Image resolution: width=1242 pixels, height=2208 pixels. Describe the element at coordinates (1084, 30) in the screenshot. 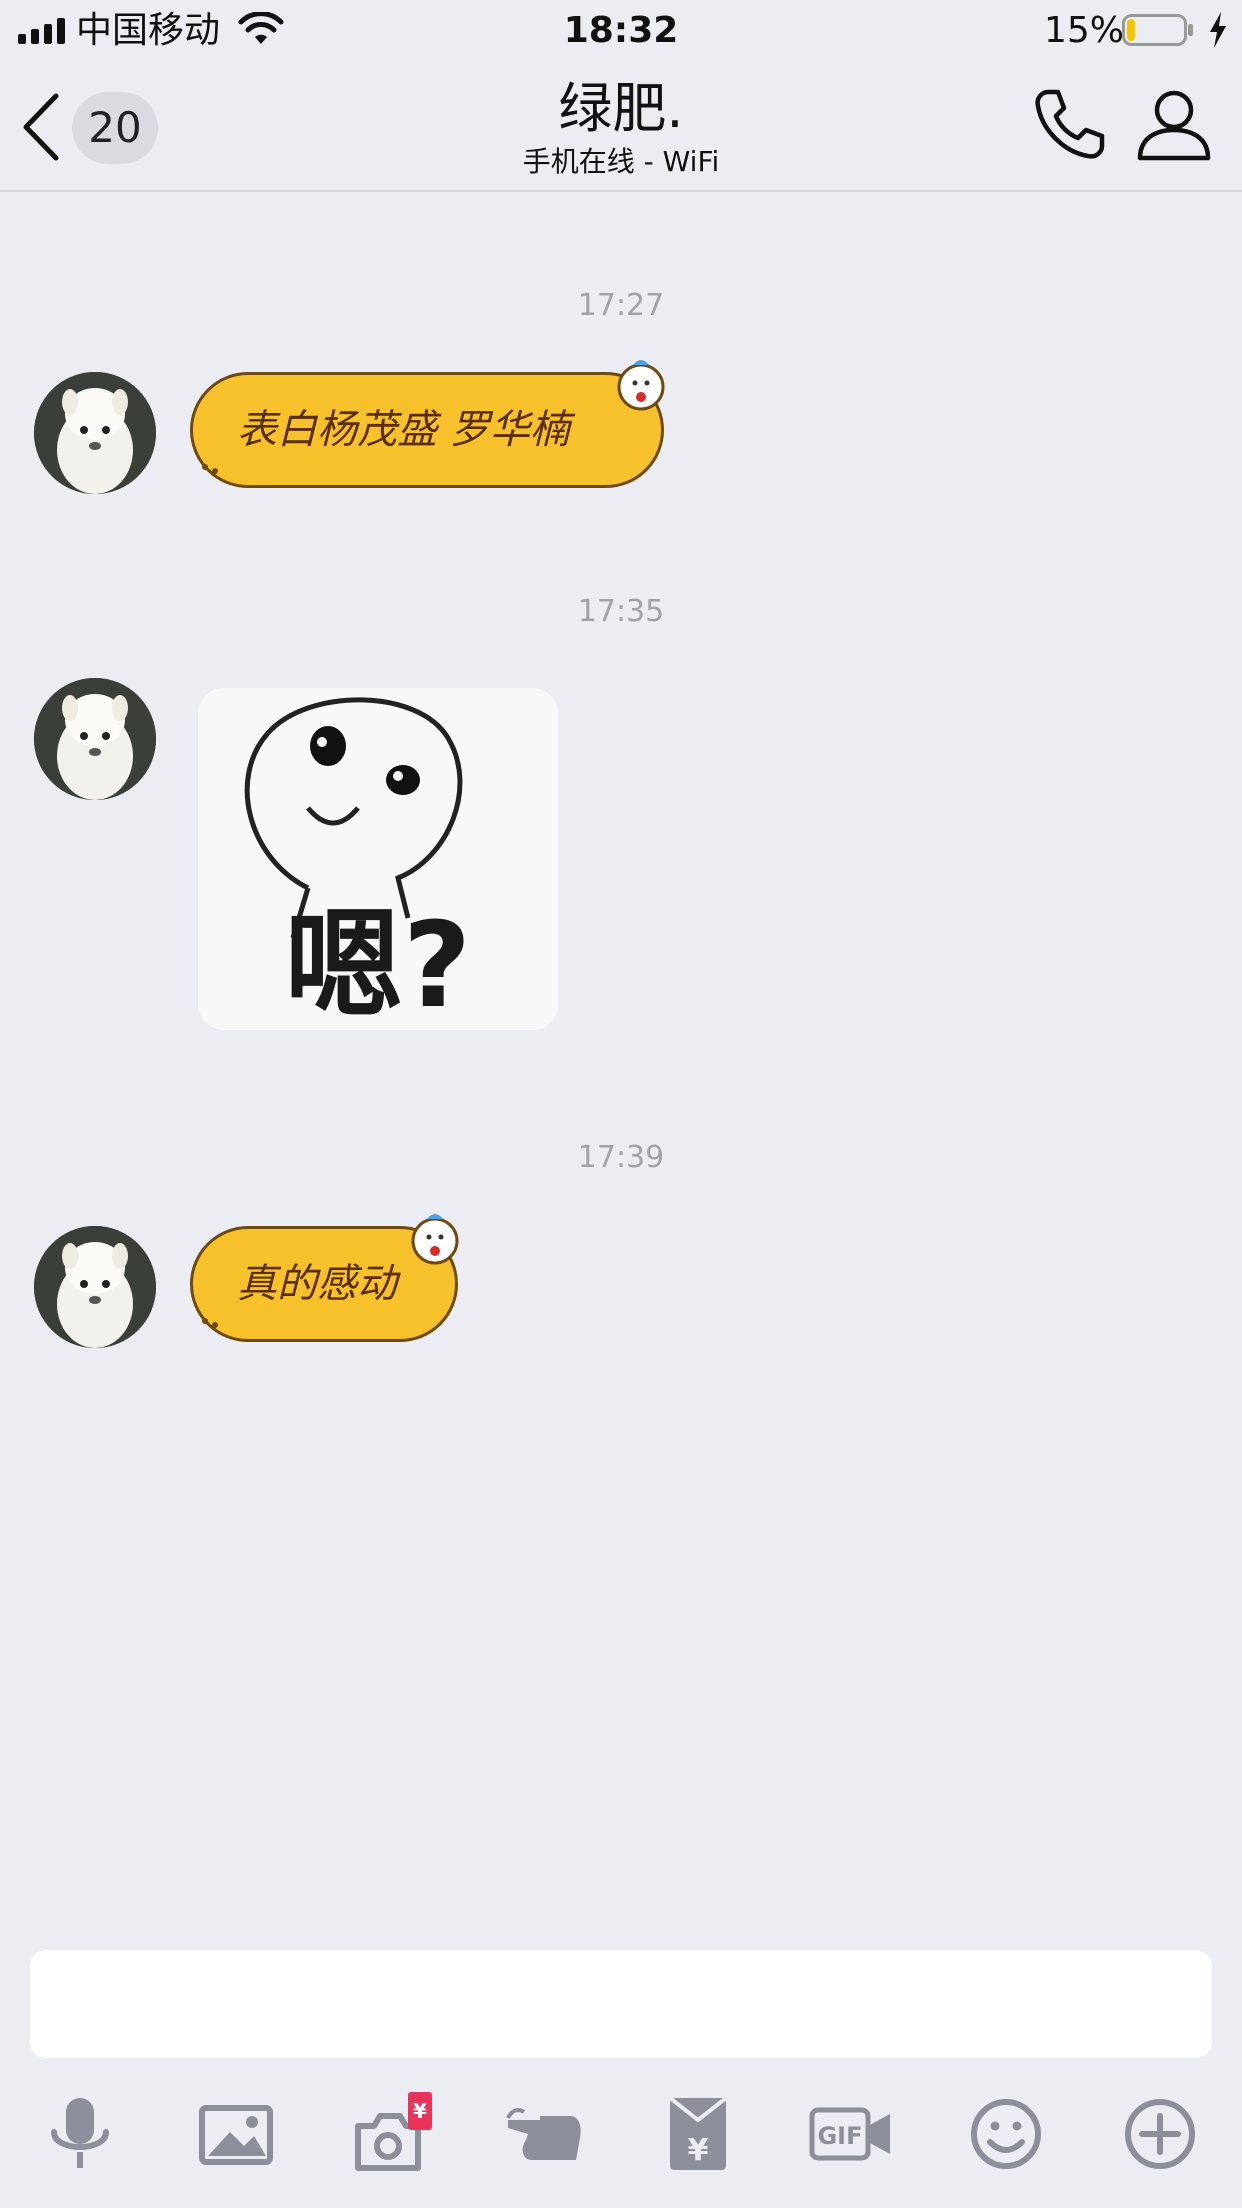

I see `battery-percent: 15%` at that location.